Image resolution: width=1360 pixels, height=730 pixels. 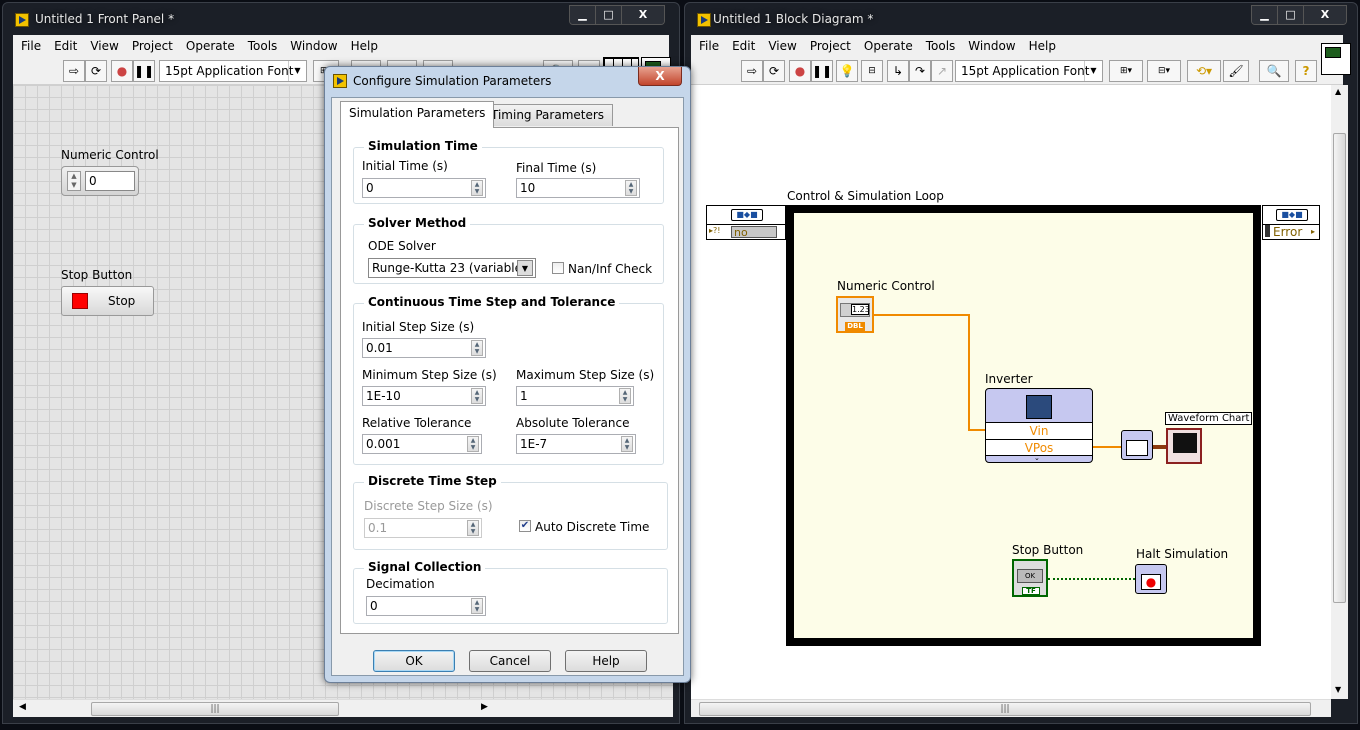 What do you see at coordinates (1039, 430) in the screenshot?
I see `inverter-input-vin: Vin` at bounding box center [1039, 430].